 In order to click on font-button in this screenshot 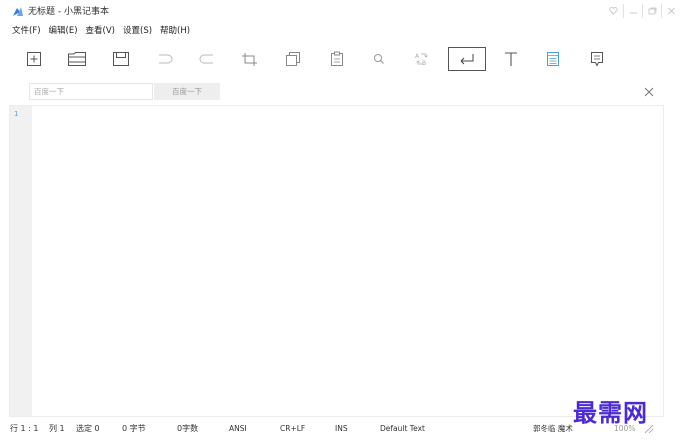, I will do `click(511, 59)`.